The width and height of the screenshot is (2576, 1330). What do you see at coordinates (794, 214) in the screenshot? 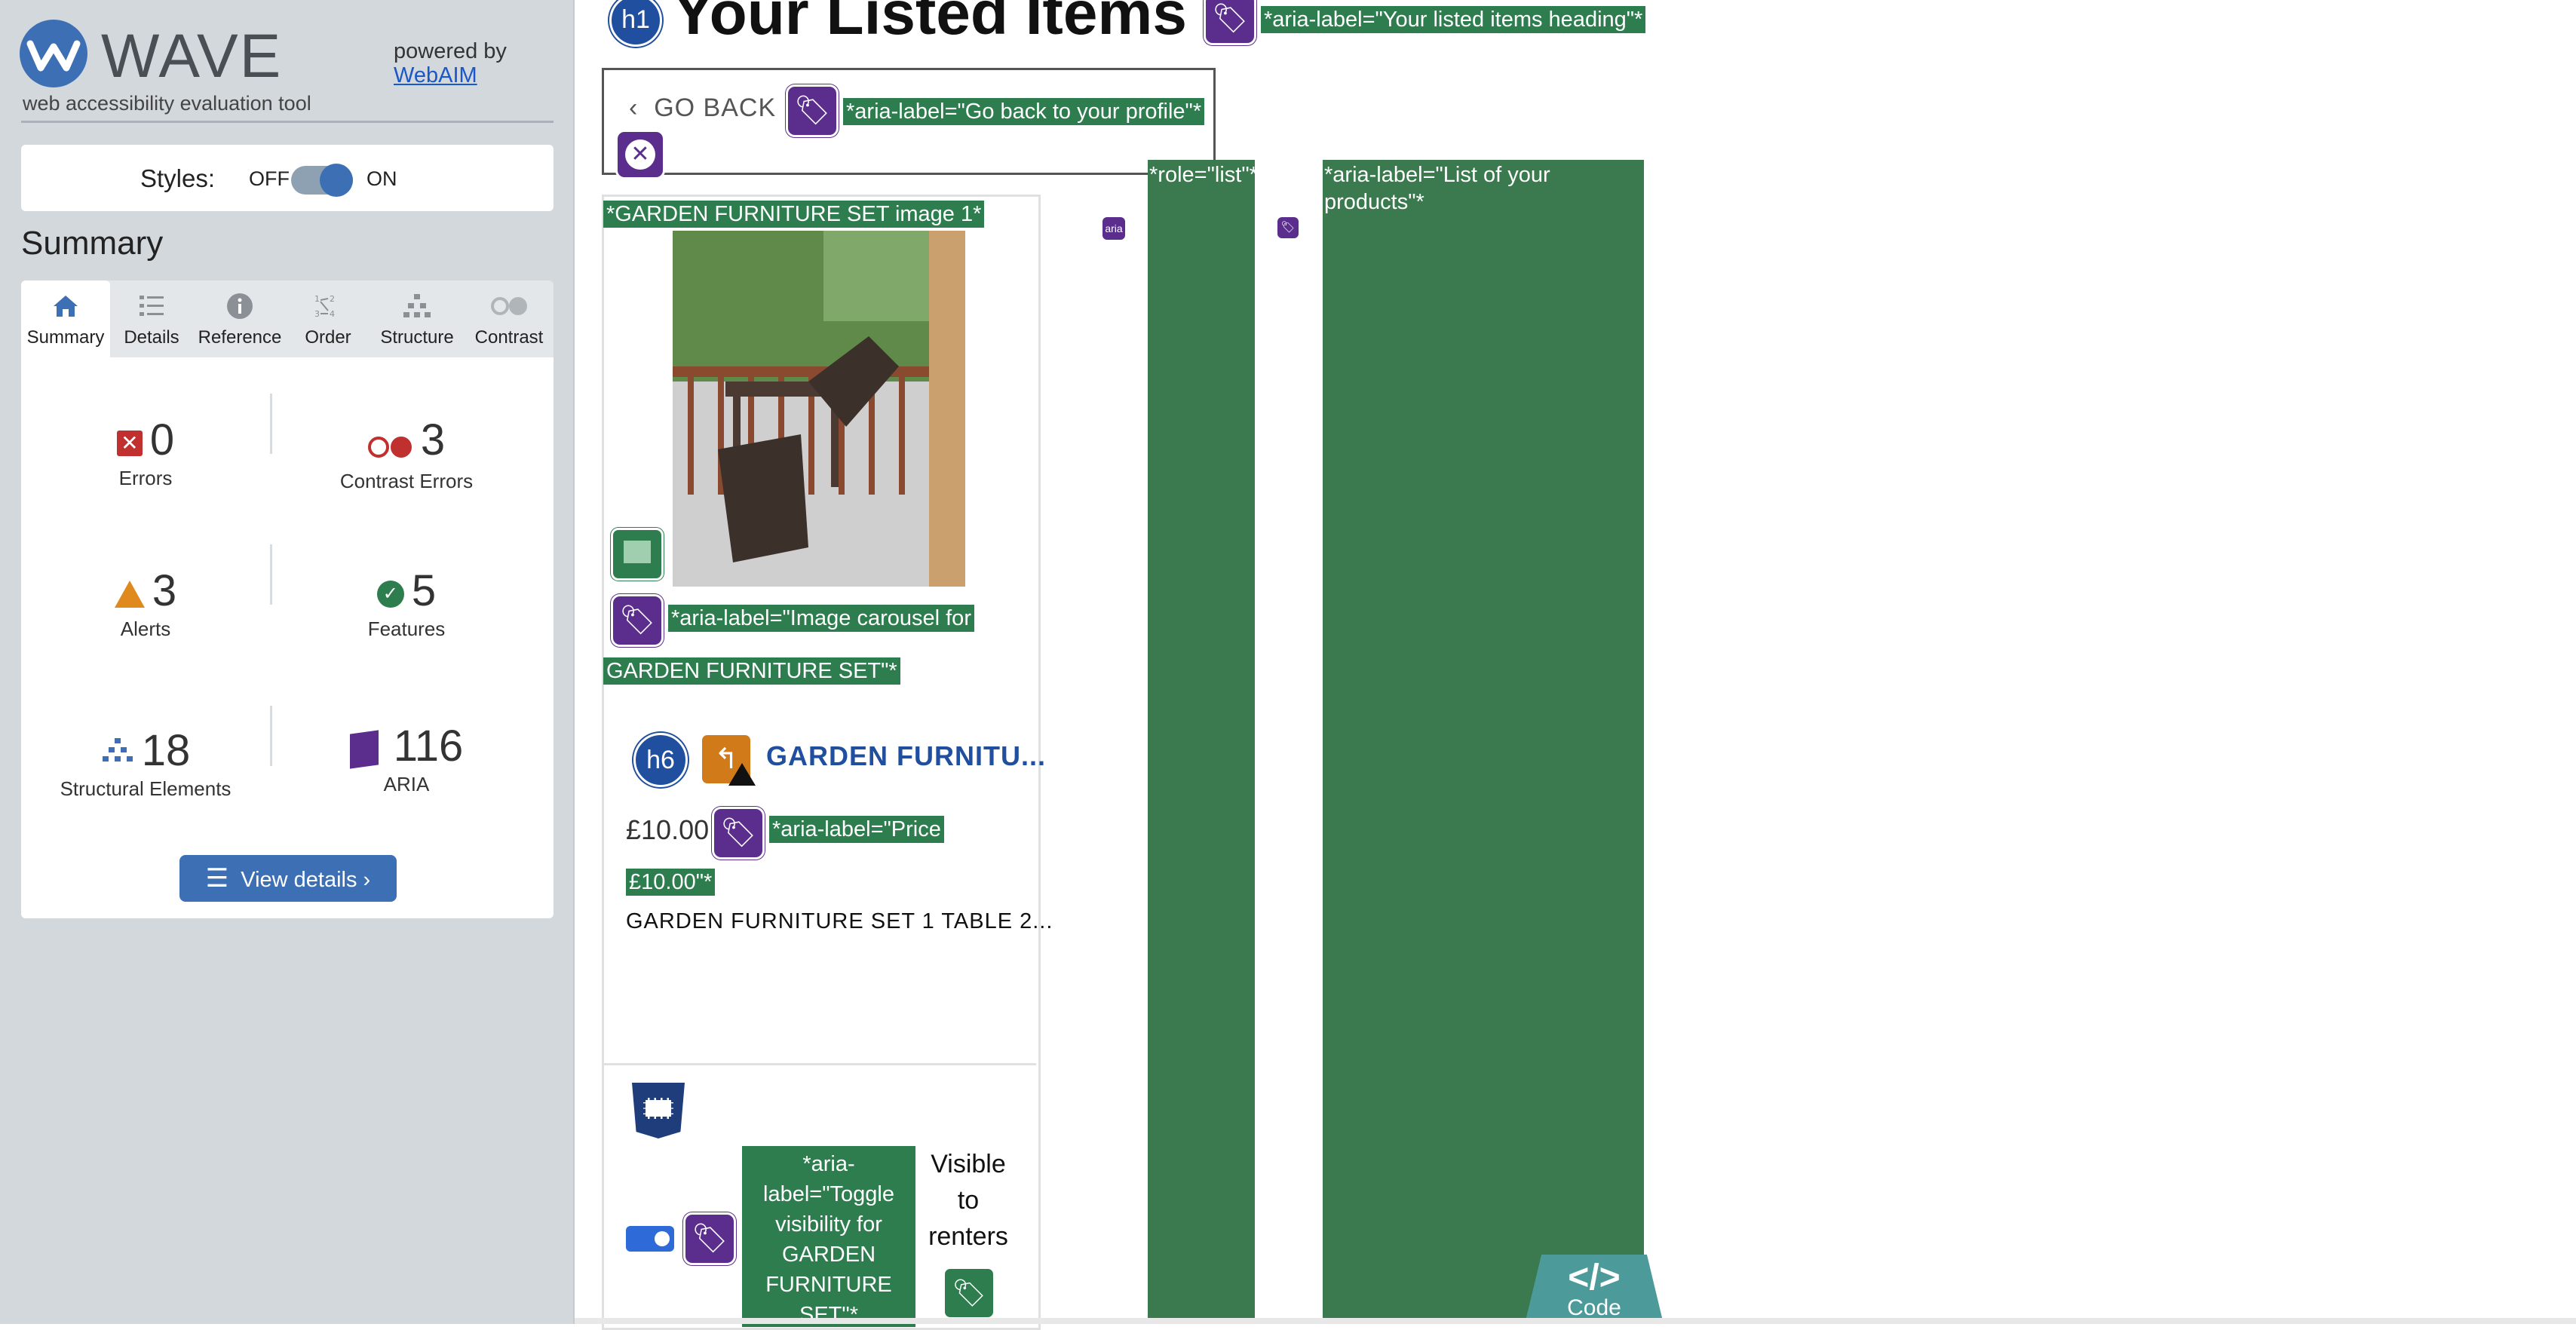
I see `image-alt-label: *GARDEN FURNITURE SET image 1*` at bounding box center [794, 214].